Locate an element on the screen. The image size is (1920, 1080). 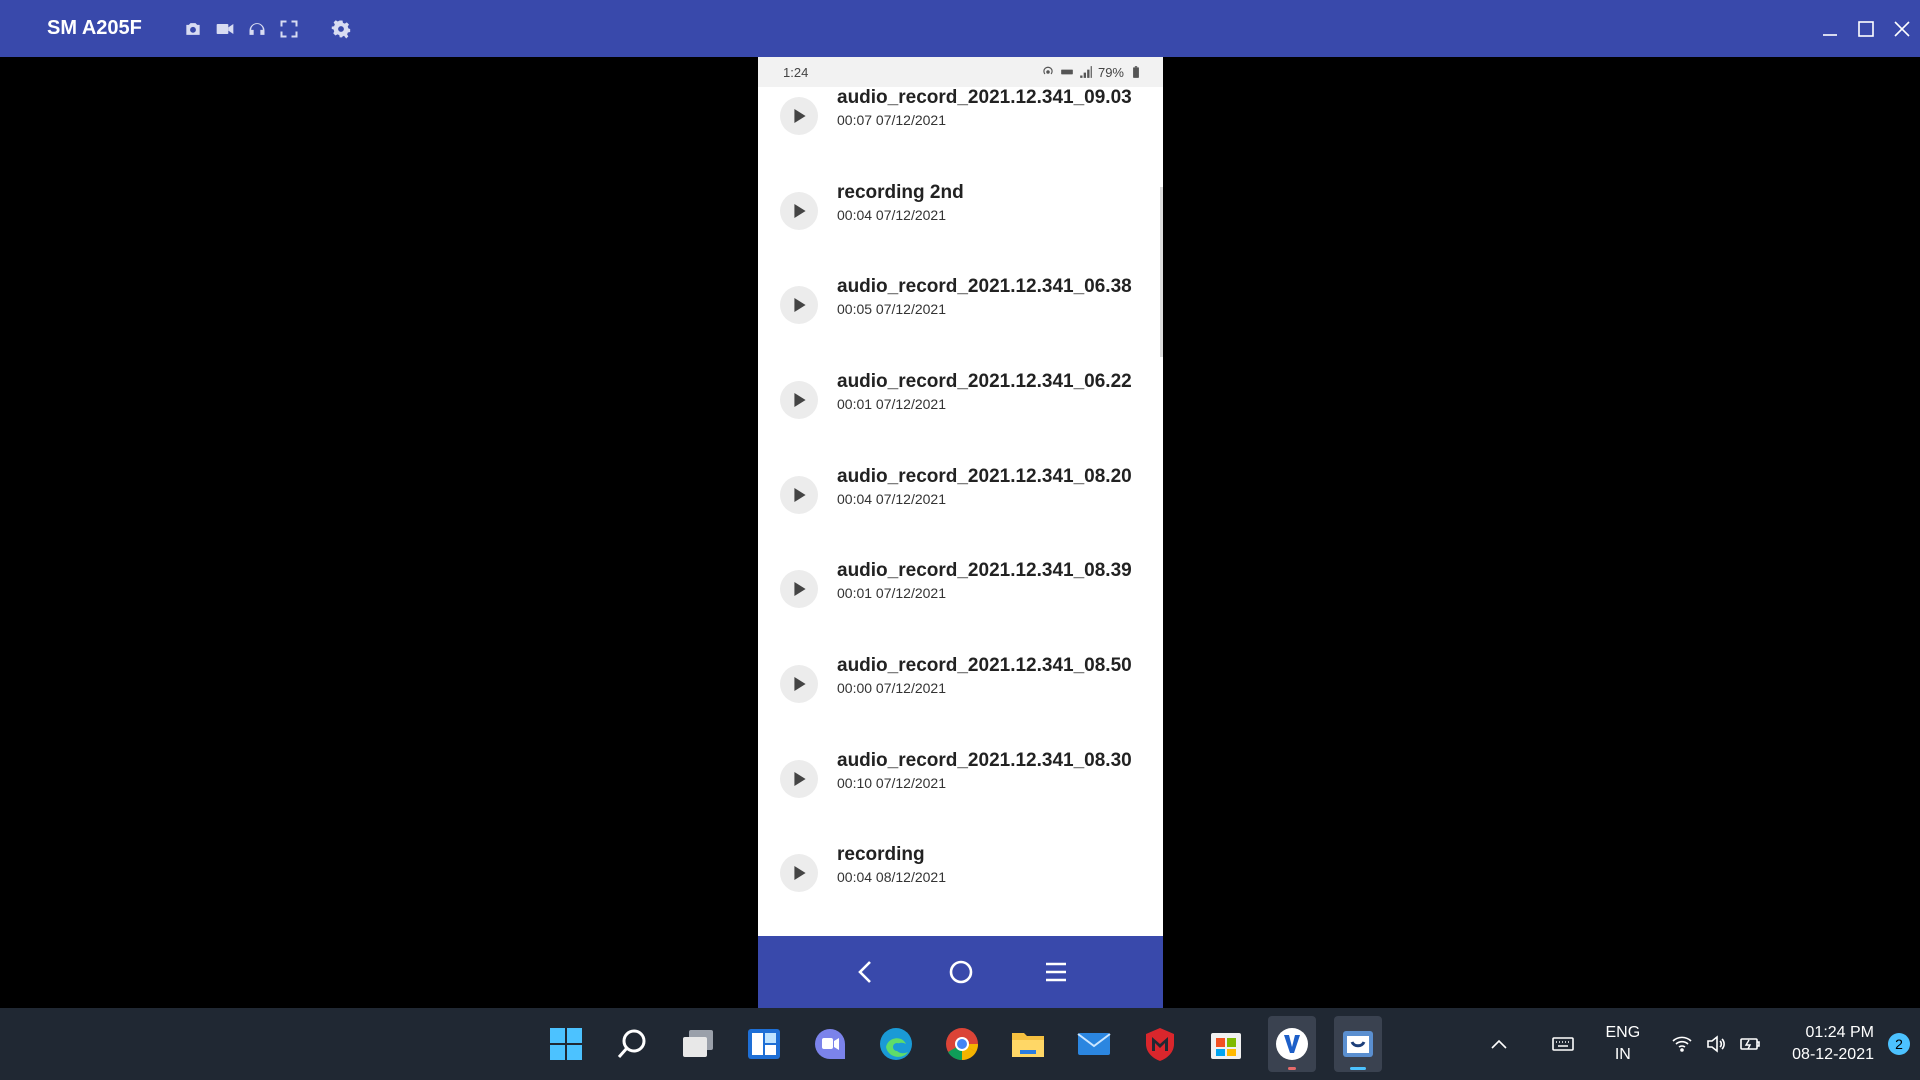
windows-taskbar: ENG IN 01:24 PM 08-12-2021 2 is located at coordinates (960, 1044).